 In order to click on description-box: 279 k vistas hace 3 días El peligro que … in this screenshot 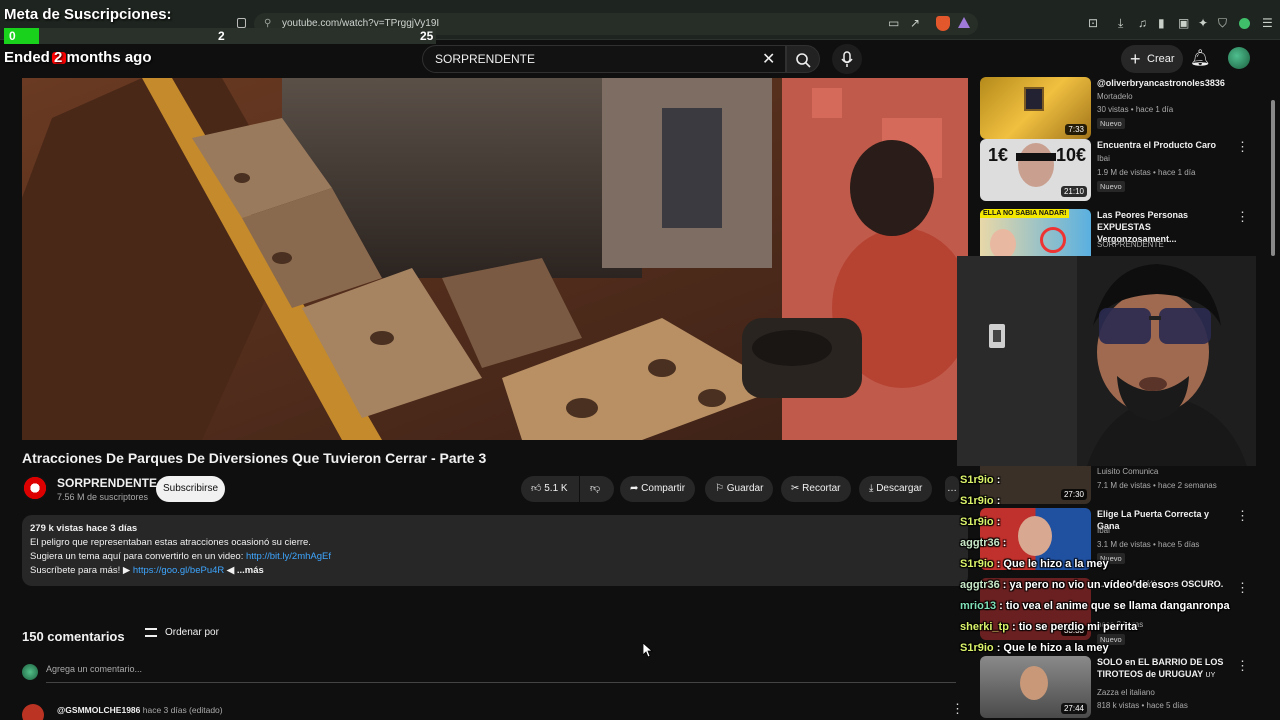, I will do `click(495, 550)`.